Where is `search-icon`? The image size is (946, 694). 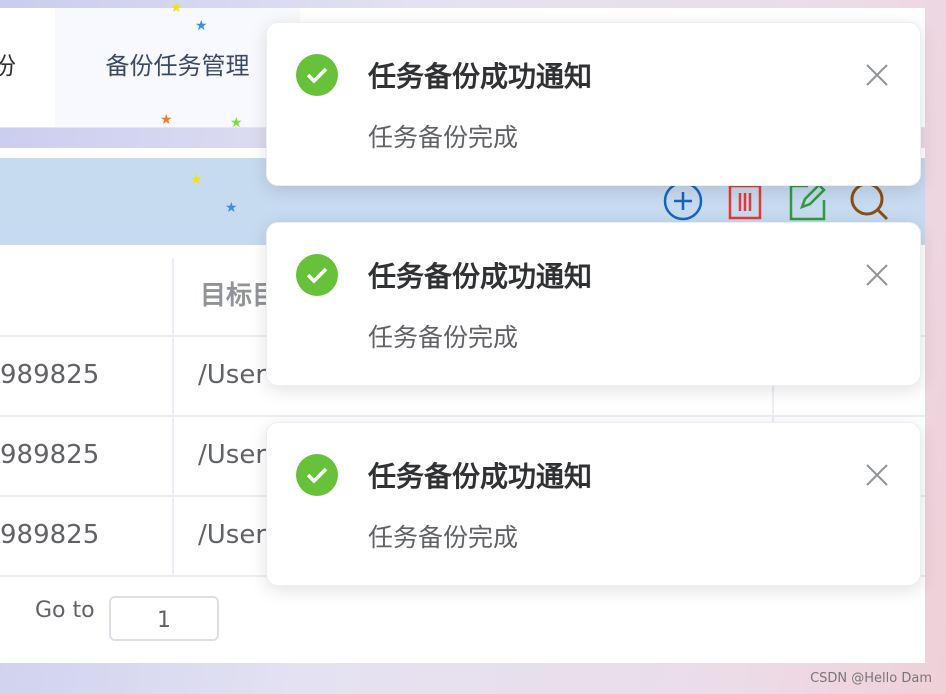 search-icon is located at coordinates (869, 201).